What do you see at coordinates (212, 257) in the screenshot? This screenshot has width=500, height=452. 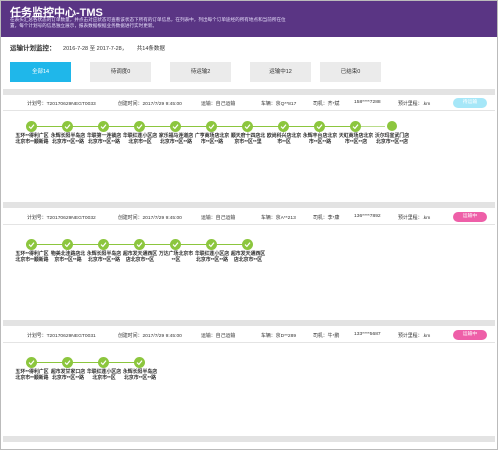 I see `stop-label: 华联红莲小区店北京市**区**路` at bounding box center [212, 257].